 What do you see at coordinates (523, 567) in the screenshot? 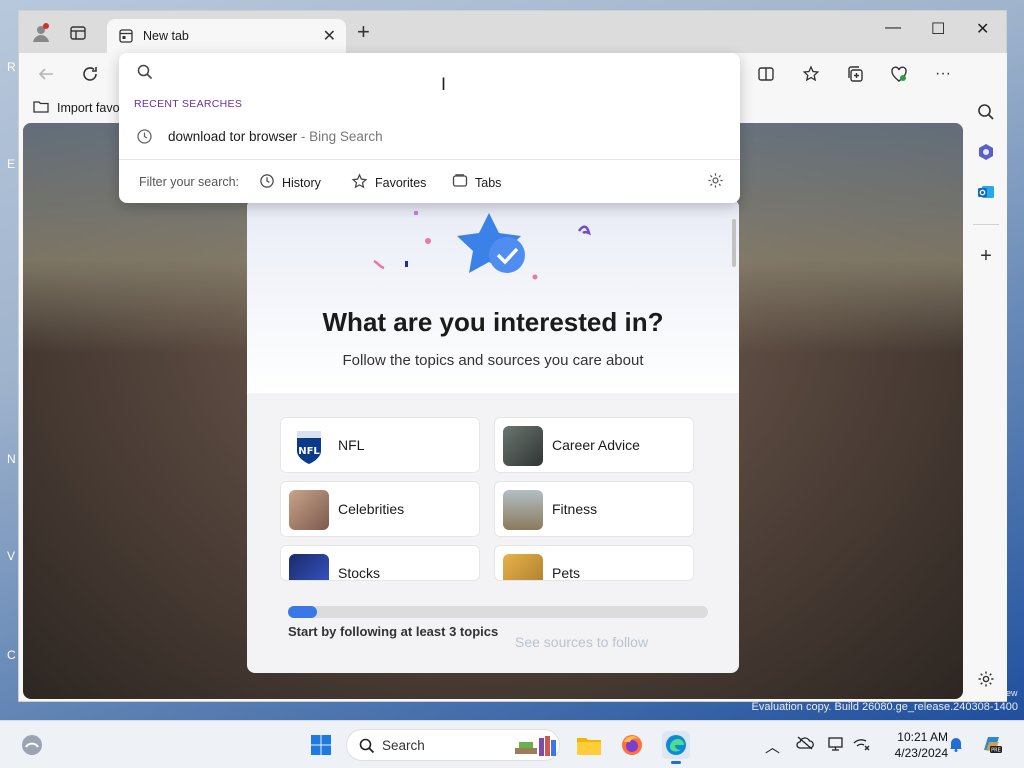
I see `pets-image` at bounding box center [523, 567].